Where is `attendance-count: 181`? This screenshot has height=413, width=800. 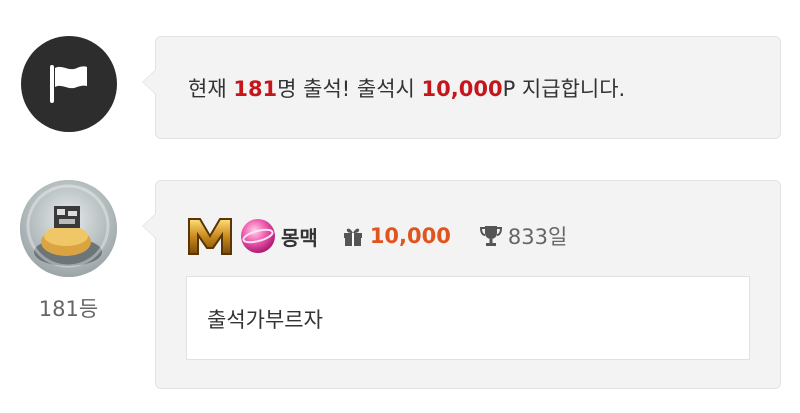
attendance-count: 181 is located at coordinates (255, 89).